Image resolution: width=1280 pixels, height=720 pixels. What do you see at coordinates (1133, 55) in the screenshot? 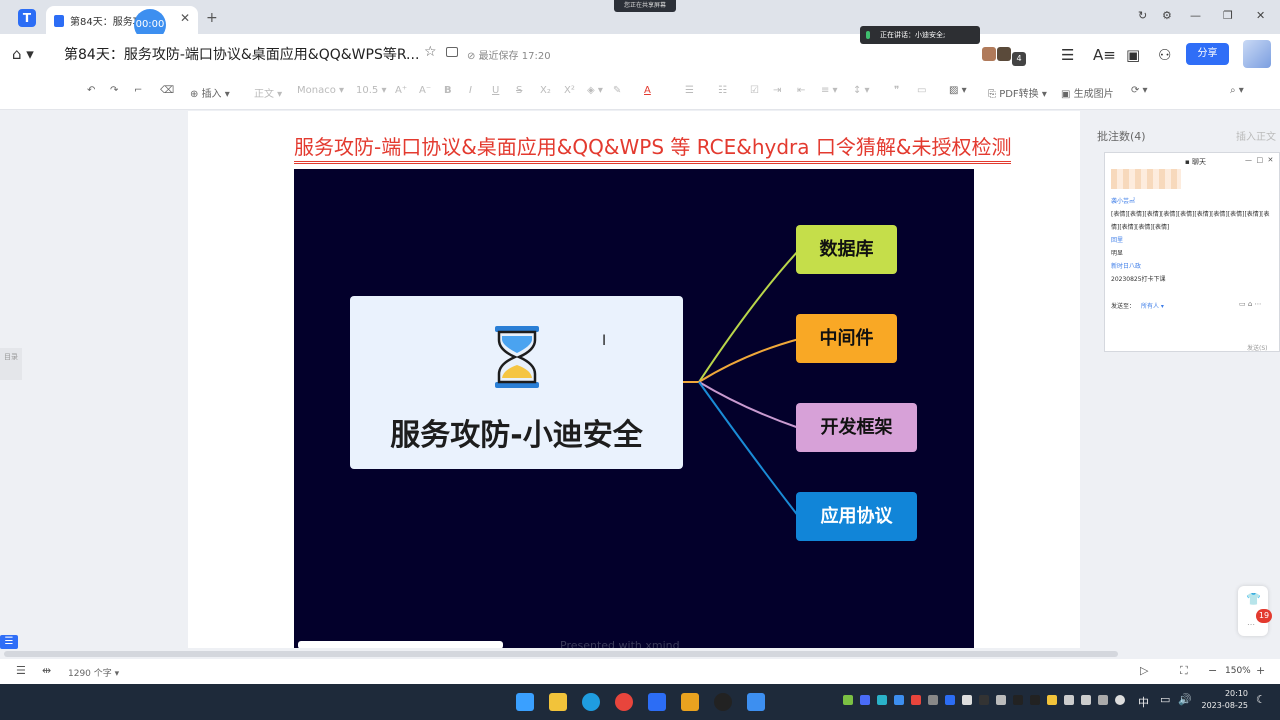
I see `present-icon: ▣` at bounding box center [1133, 55].